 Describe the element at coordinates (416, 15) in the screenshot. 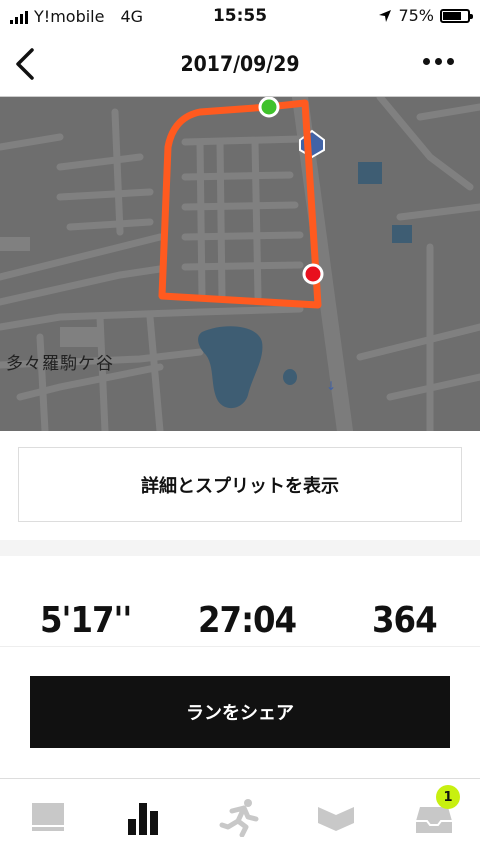

I see `battery-percent: 75%` at that location.